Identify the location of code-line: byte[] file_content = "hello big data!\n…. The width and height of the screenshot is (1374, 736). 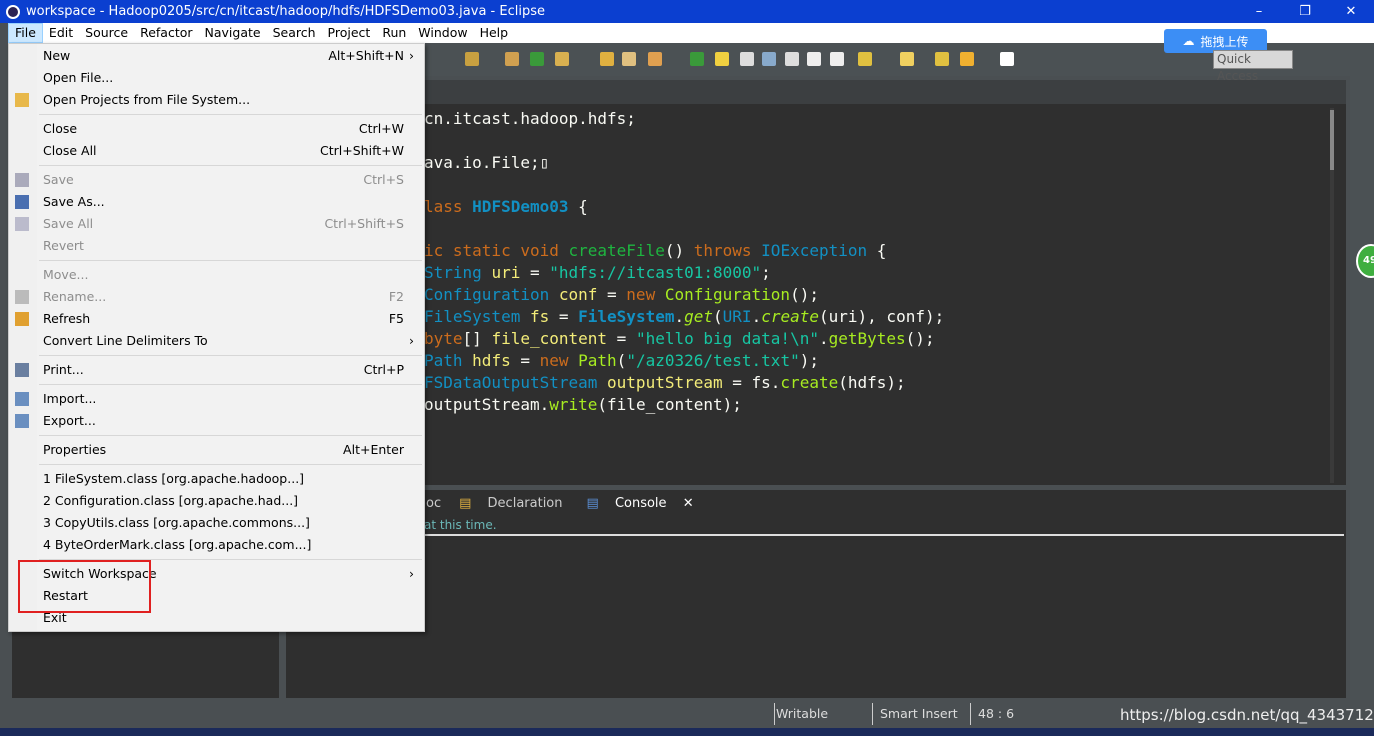
(684, 339).